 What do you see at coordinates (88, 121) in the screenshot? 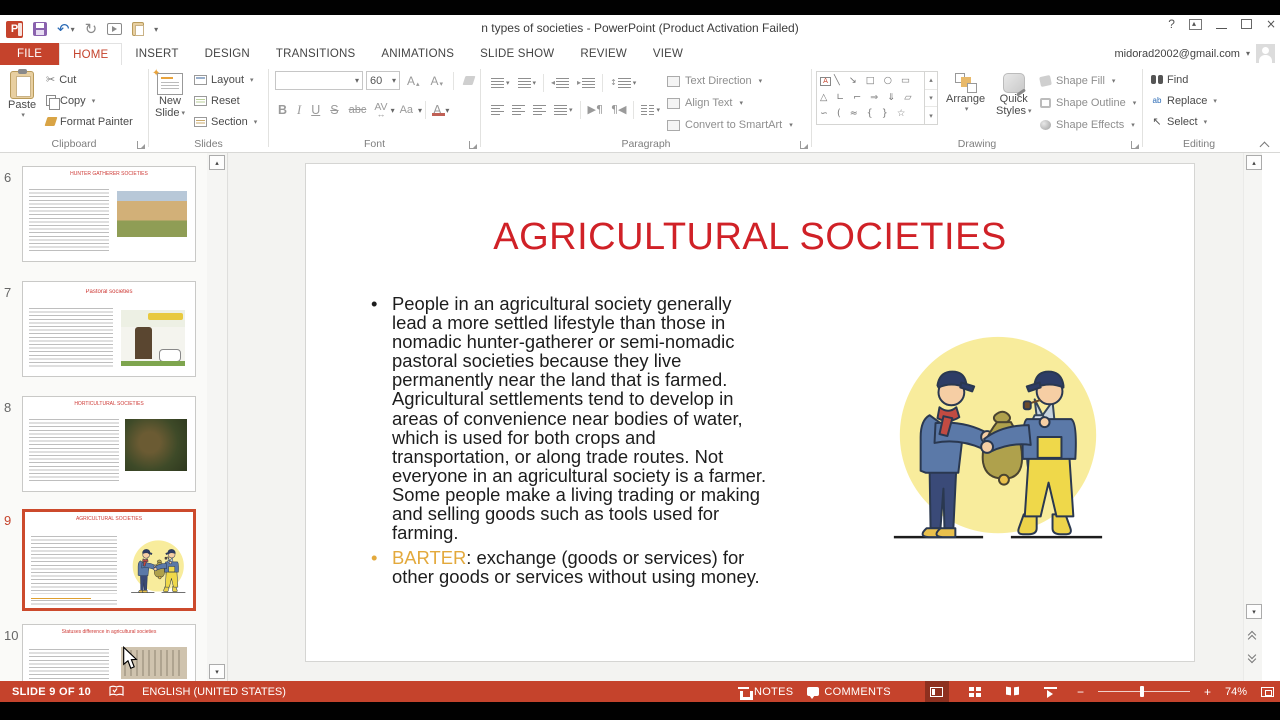
I see `format-painter-button: Format Painter` at bounding box center [88, 121].